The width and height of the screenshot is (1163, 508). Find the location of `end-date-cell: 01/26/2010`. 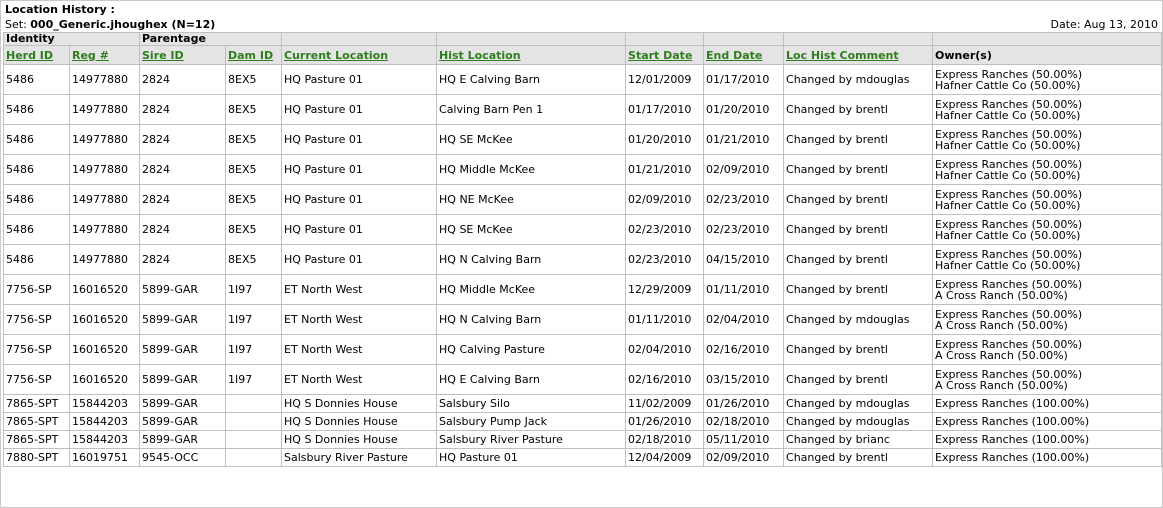

end-date-cell: 01/26/2010 is located at coordinates (744, 403).